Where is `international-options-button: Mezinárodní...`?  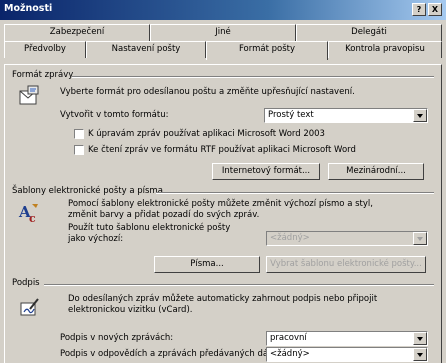 international-options-button: Mezinárodní... is located at coordinates (376, 171).